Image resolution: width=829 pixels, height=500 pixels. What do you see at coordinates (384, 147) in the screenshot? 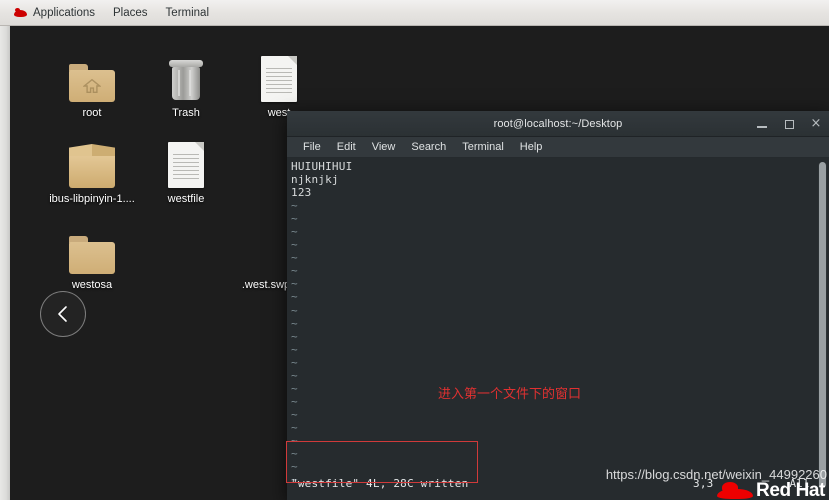
I see `menu-view: View` at bounding box center [384, 147].